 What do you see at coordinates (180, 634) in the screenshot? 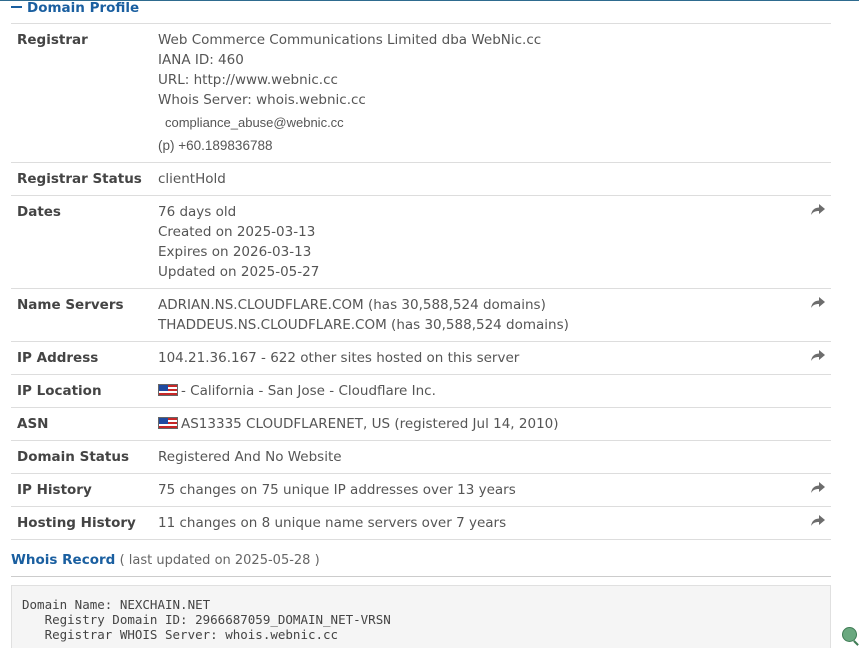
I see `whois-line: Registrar WHOIS Server: whois.webnic.cc` at bounding box center [180, 634].